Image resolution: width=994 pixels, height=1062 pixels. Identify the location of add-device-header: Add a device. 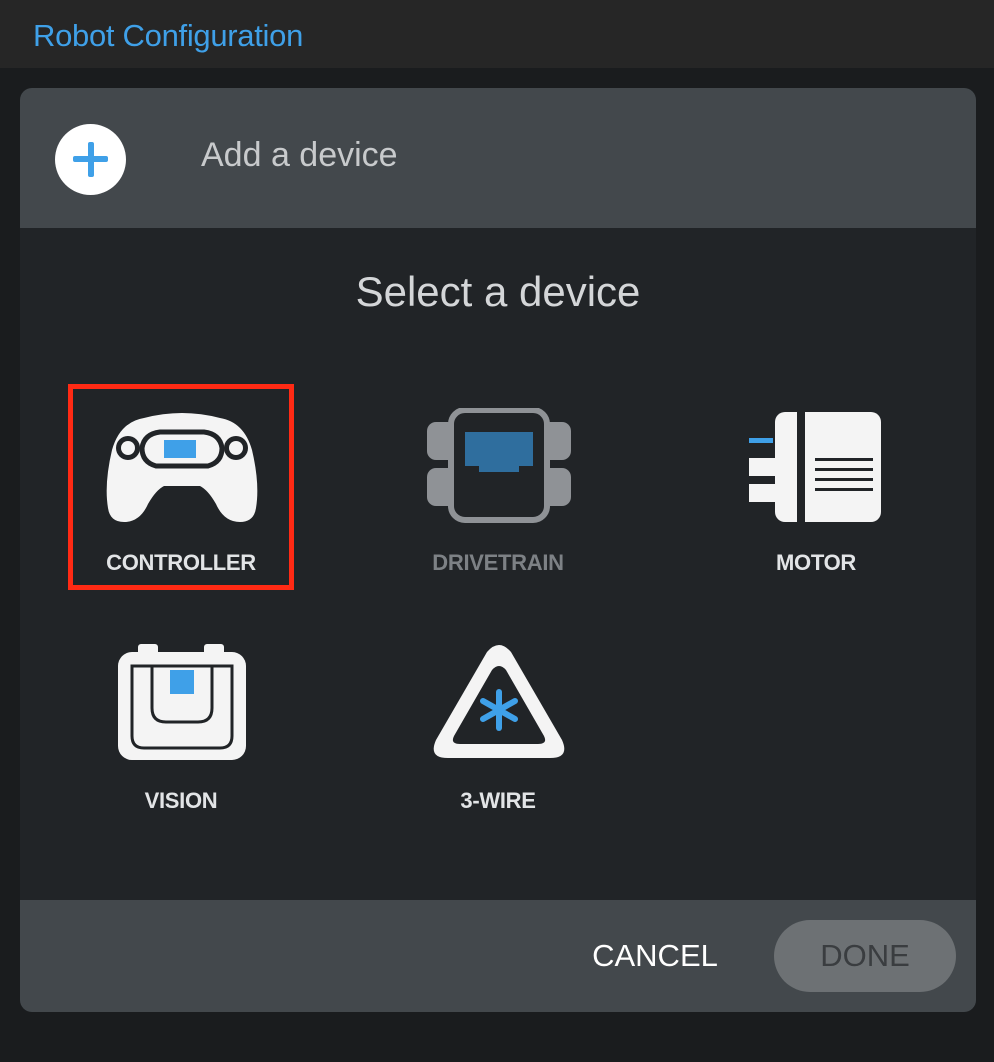
(498, 158).